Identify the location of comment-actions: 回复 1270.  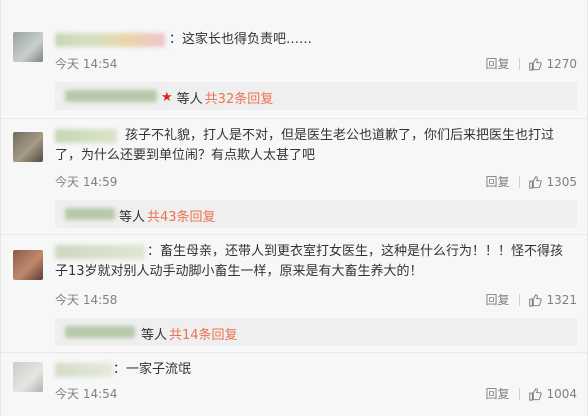
(531, 63).